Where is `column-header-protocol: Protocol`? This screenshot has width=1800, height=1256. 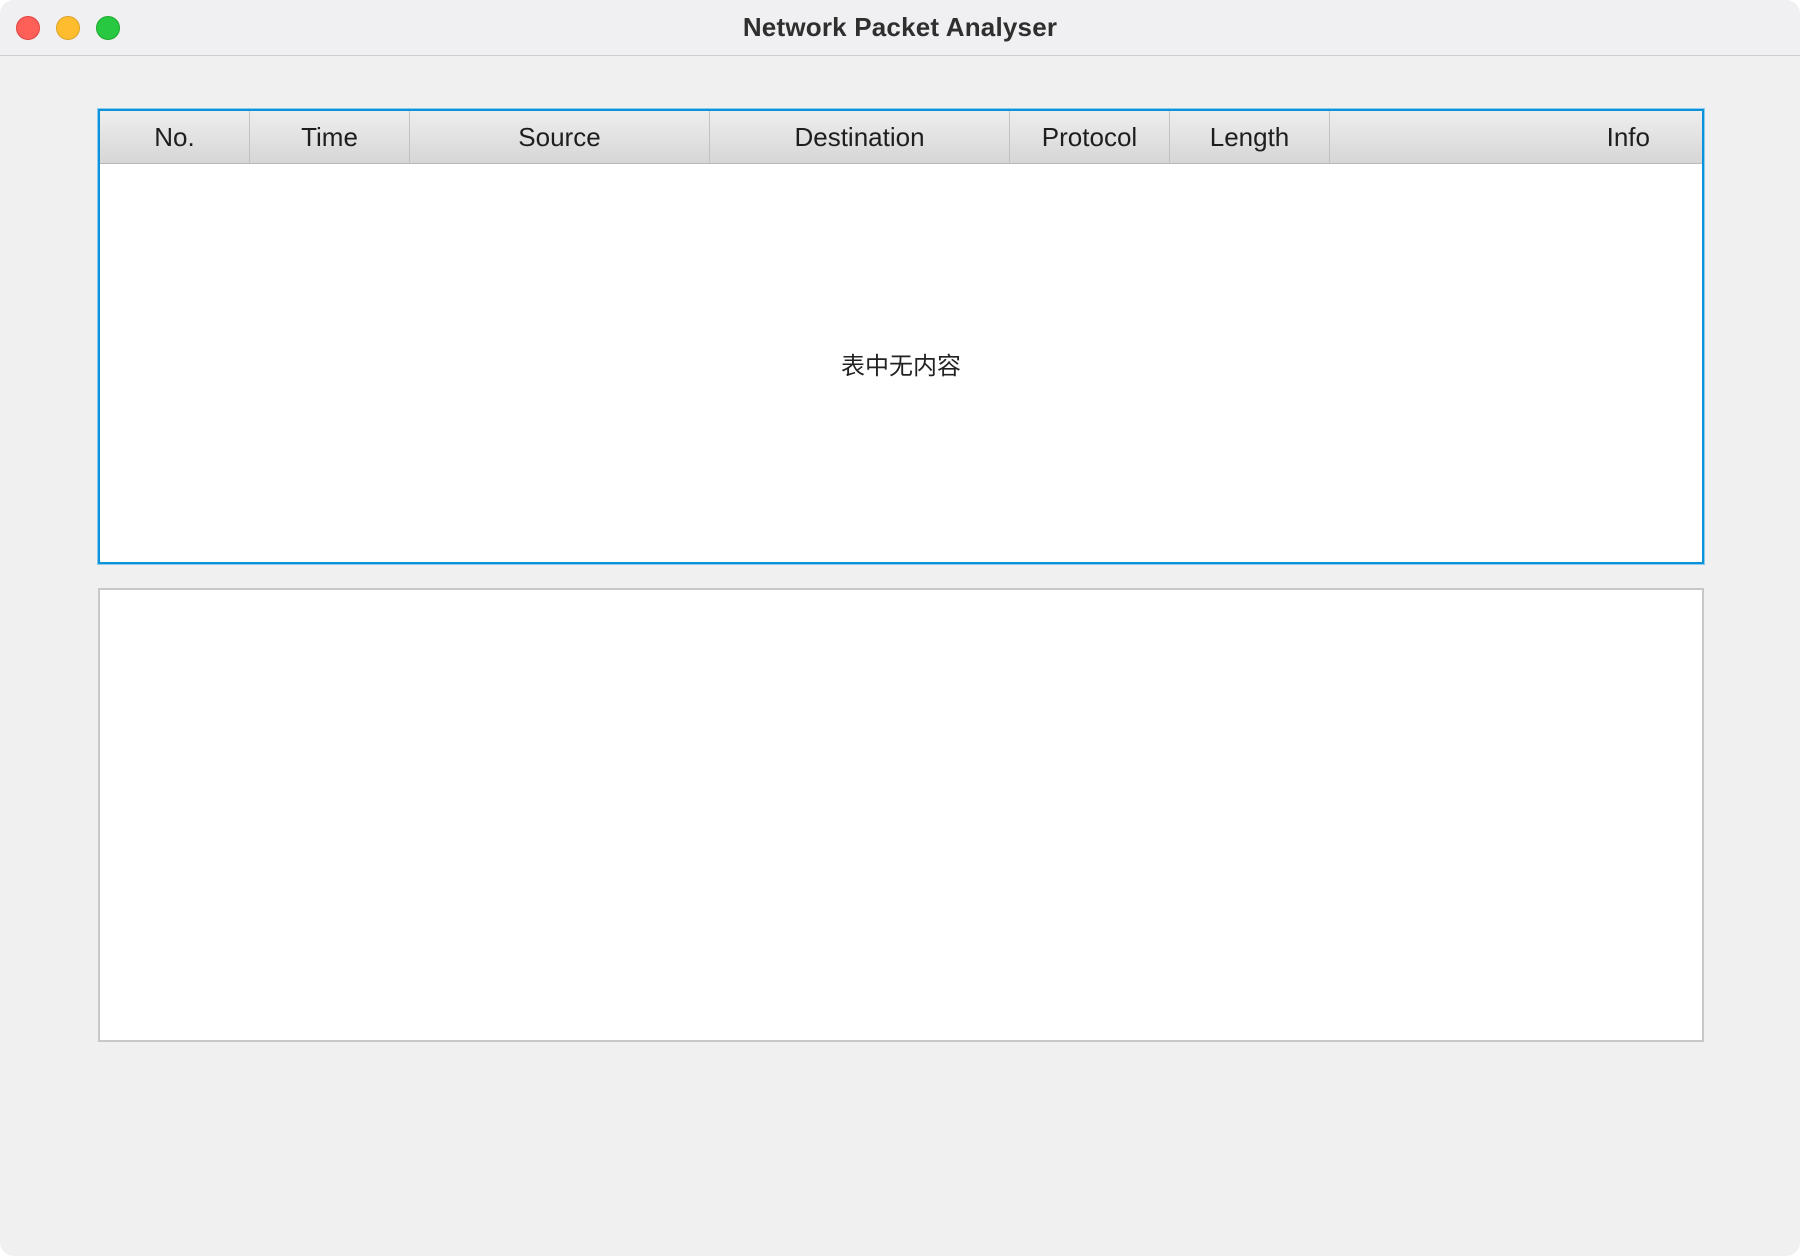 column-header-protocol: Protocol is located at coordinates (1090, 137).